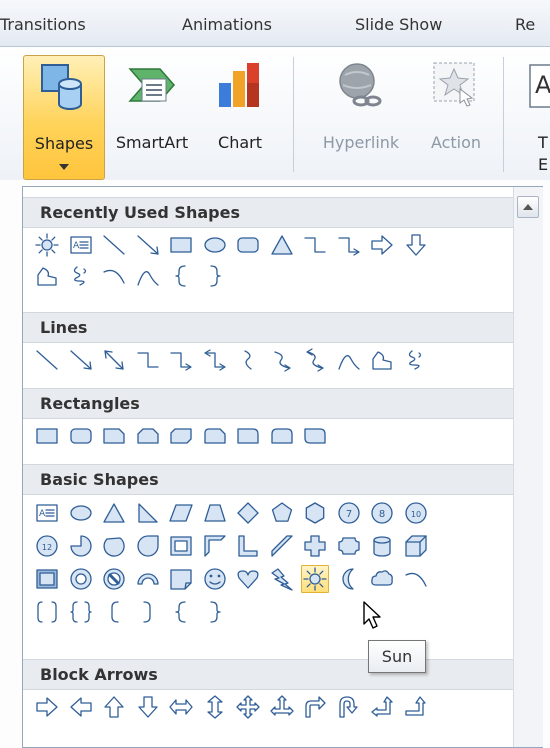 The image size is (550, 748). Describe the element at coordinates (282, 513) in the screenshot. I see `shape-pentagon` at that location.